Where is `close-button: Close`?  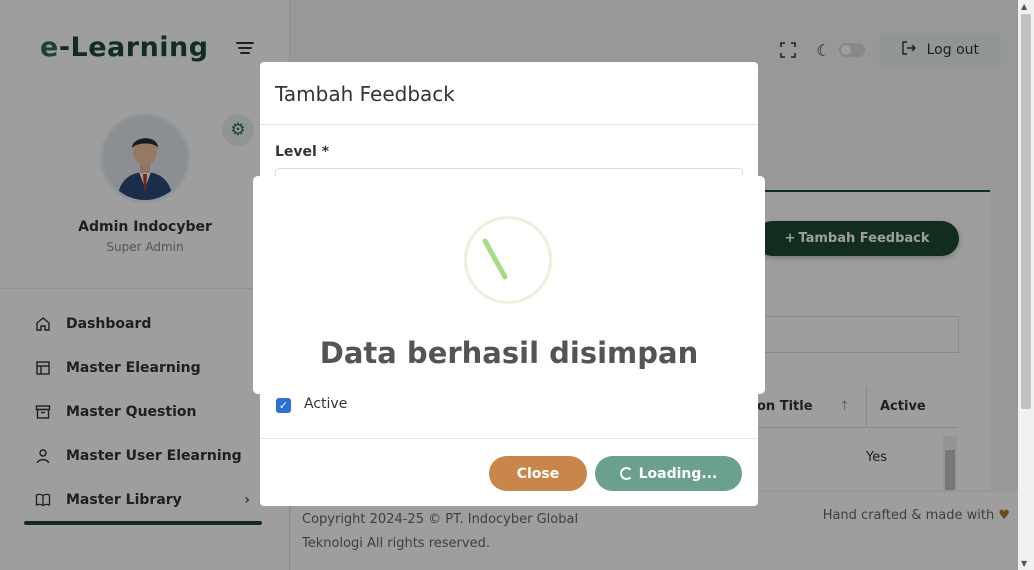
close-button: Close is located at coordinates (538, 473).